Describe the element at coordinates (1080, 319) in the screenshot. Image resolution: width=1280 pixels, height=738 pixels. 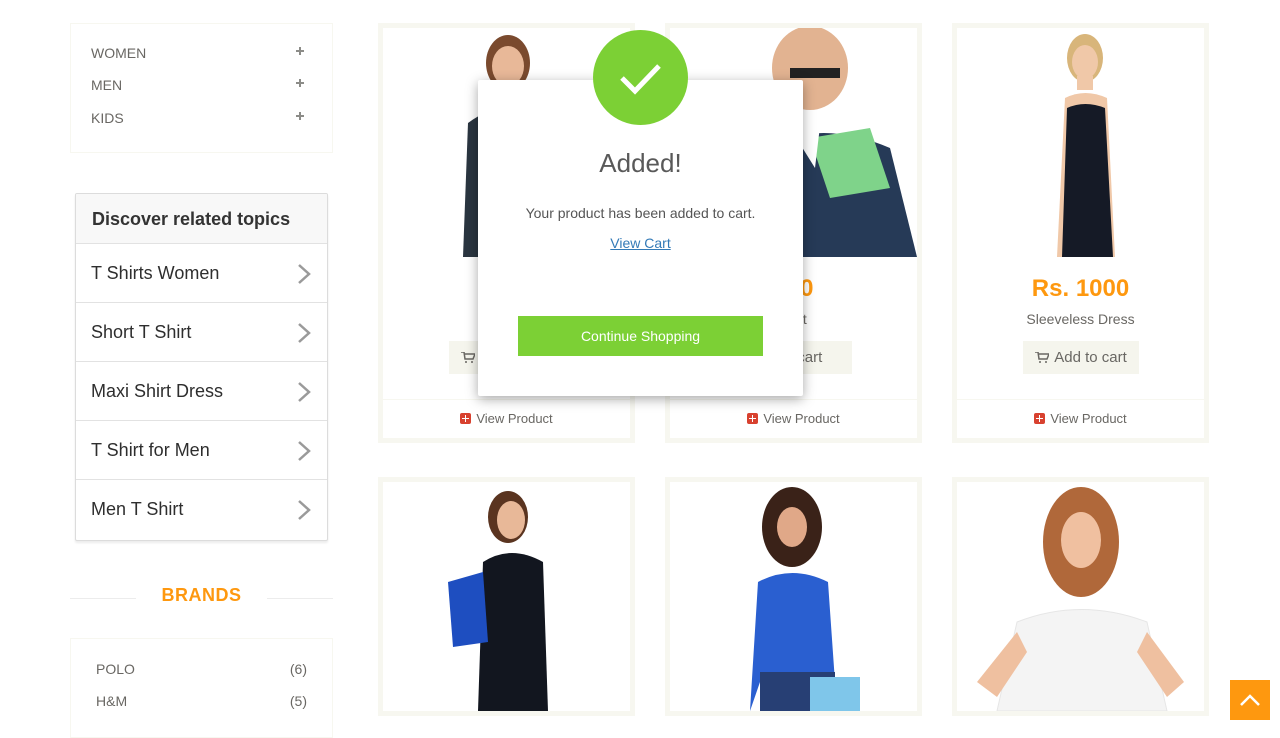
I see `product-name: Sleeveless Dress` at that location.